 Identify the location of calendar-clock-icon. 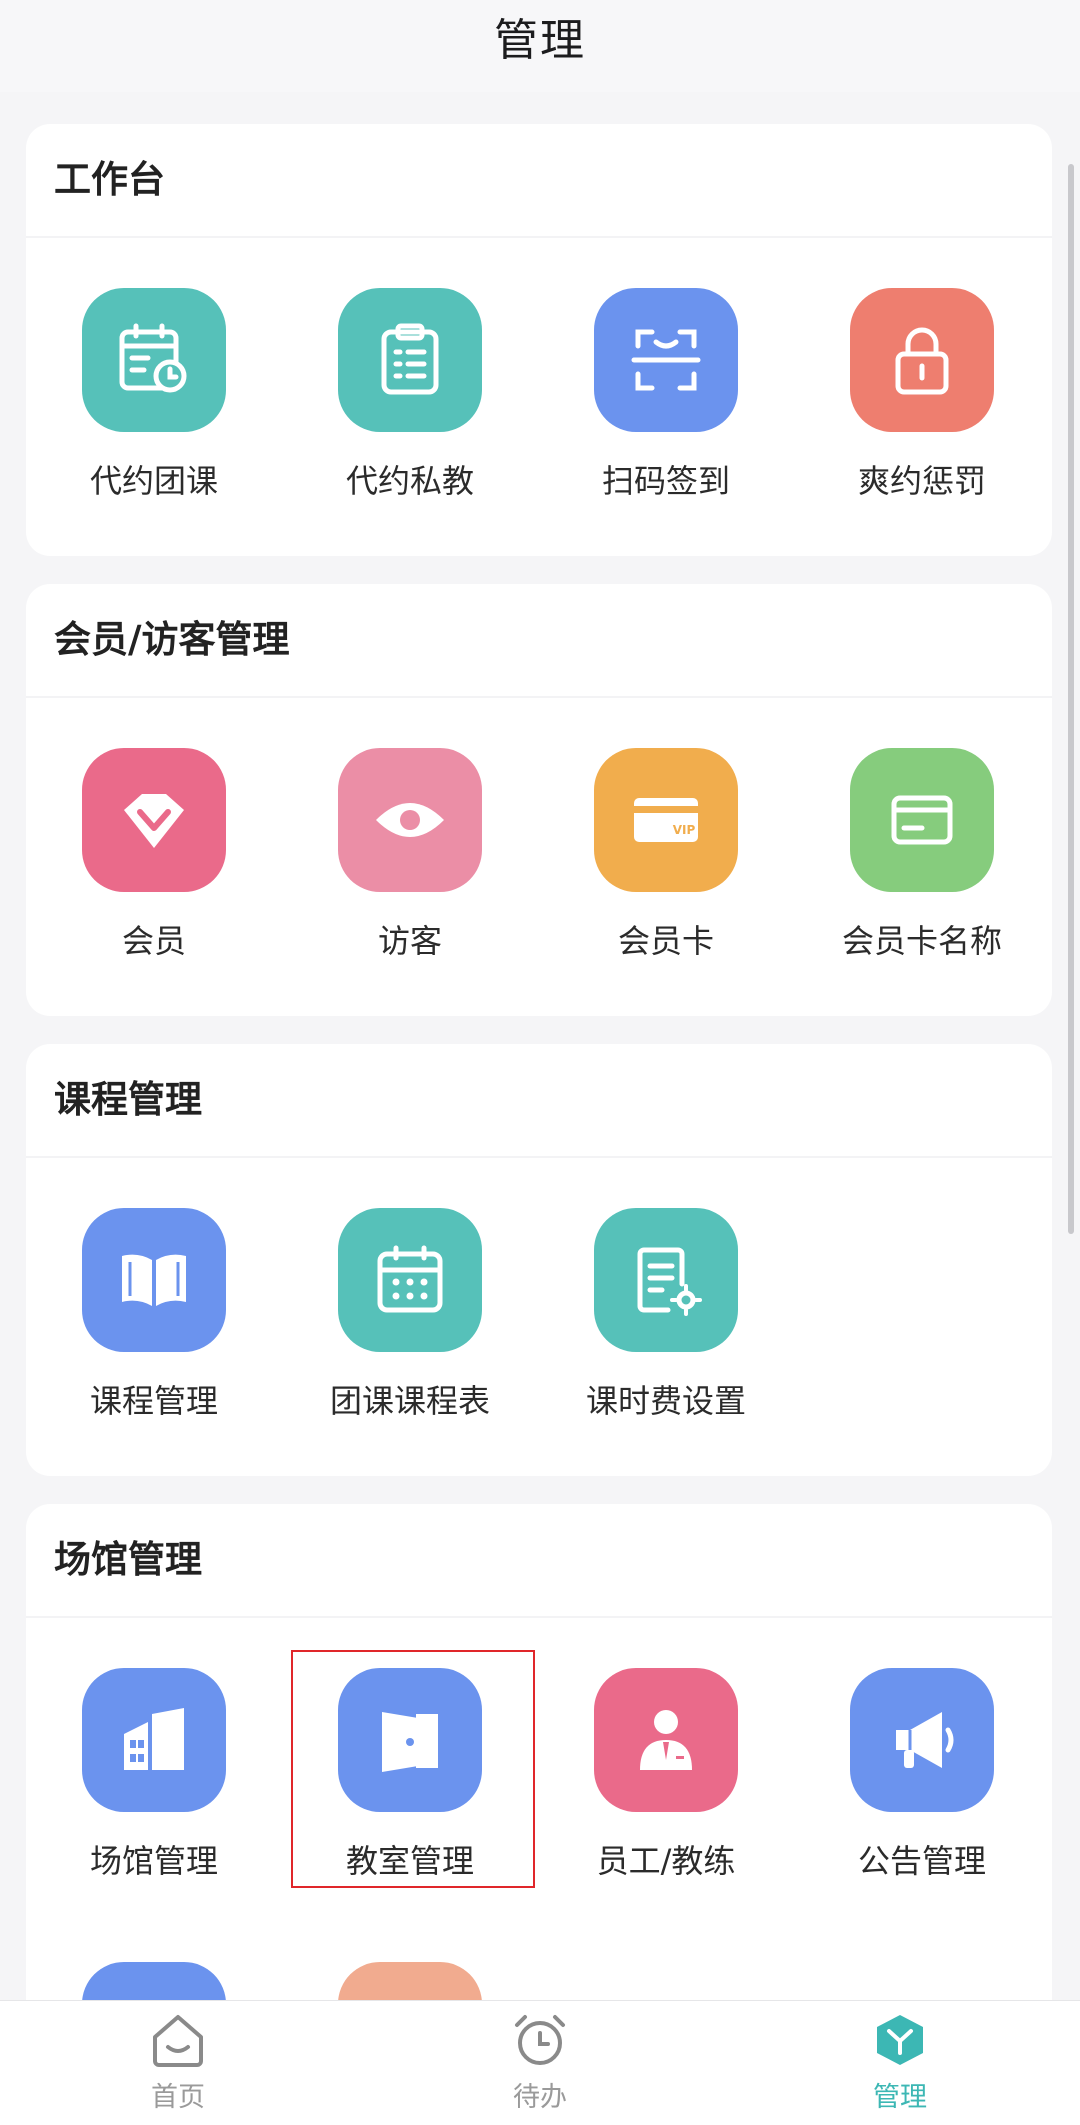
(154, 360).